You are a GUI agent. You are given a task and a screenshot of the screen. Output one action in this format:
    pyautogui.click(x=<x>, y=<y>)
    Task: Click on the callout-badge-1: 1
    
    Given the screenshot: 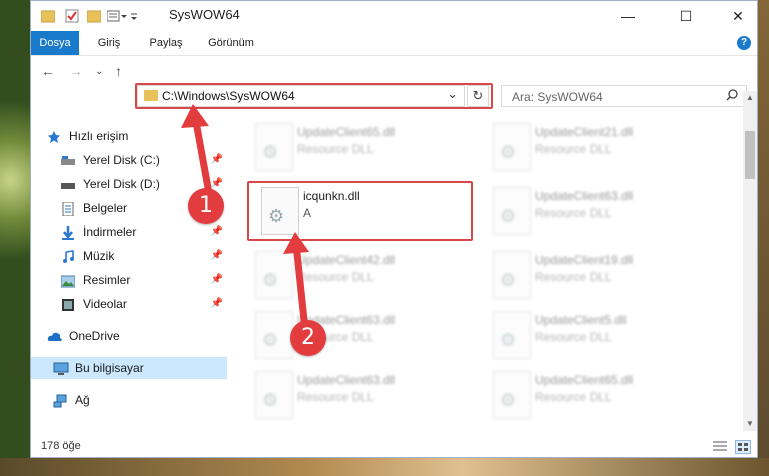 What is the action you would take?
    pyautogui.click(x=206, y=206)
    